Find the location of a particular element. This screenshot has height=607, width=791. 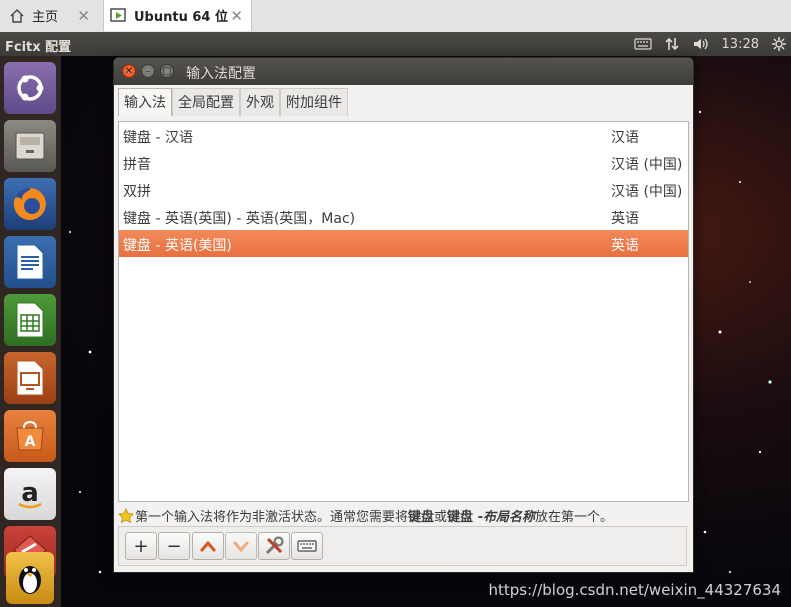

system-tray: 13:28 is located at coordinates (709, 44).